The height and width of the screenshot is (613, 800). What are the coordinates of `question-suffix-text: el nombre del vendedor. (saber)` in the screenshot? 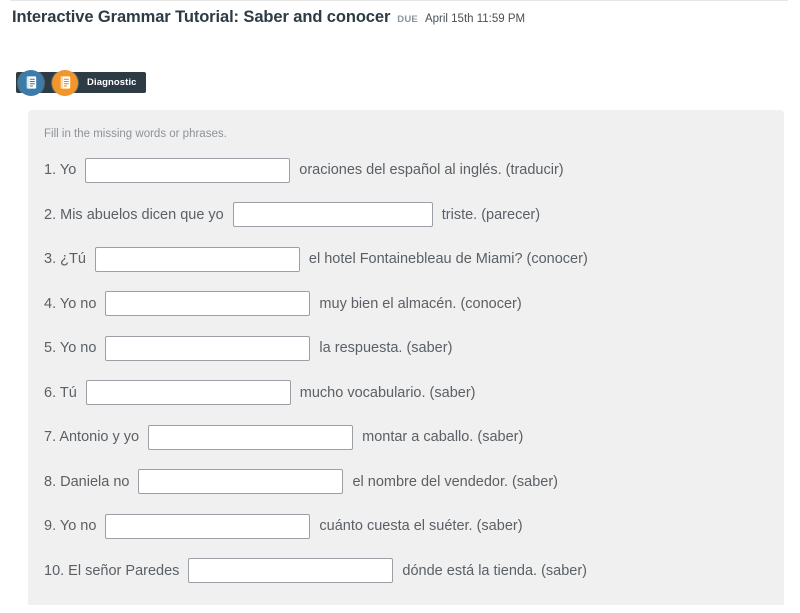 It's located at (455, 481).